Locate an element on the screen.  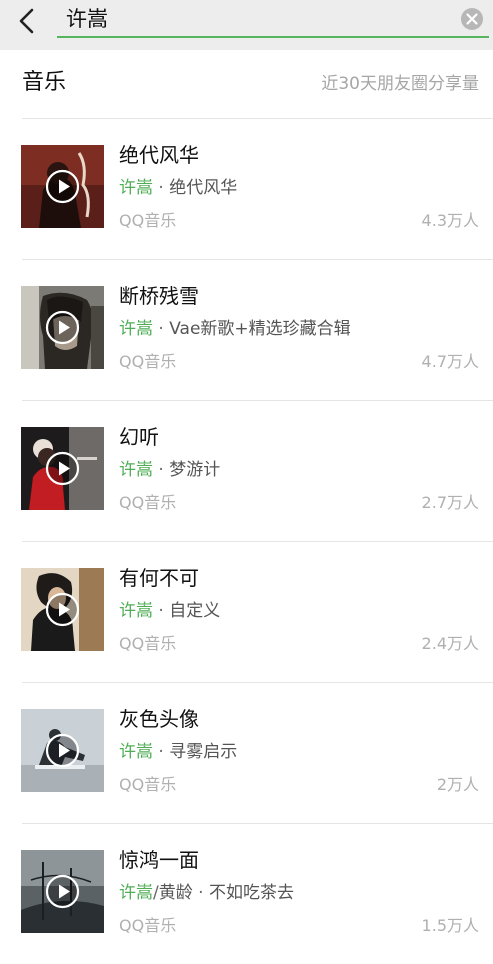
song-subtitle: 许嵩 · 梦游计 is located at coordinates (169, 470).